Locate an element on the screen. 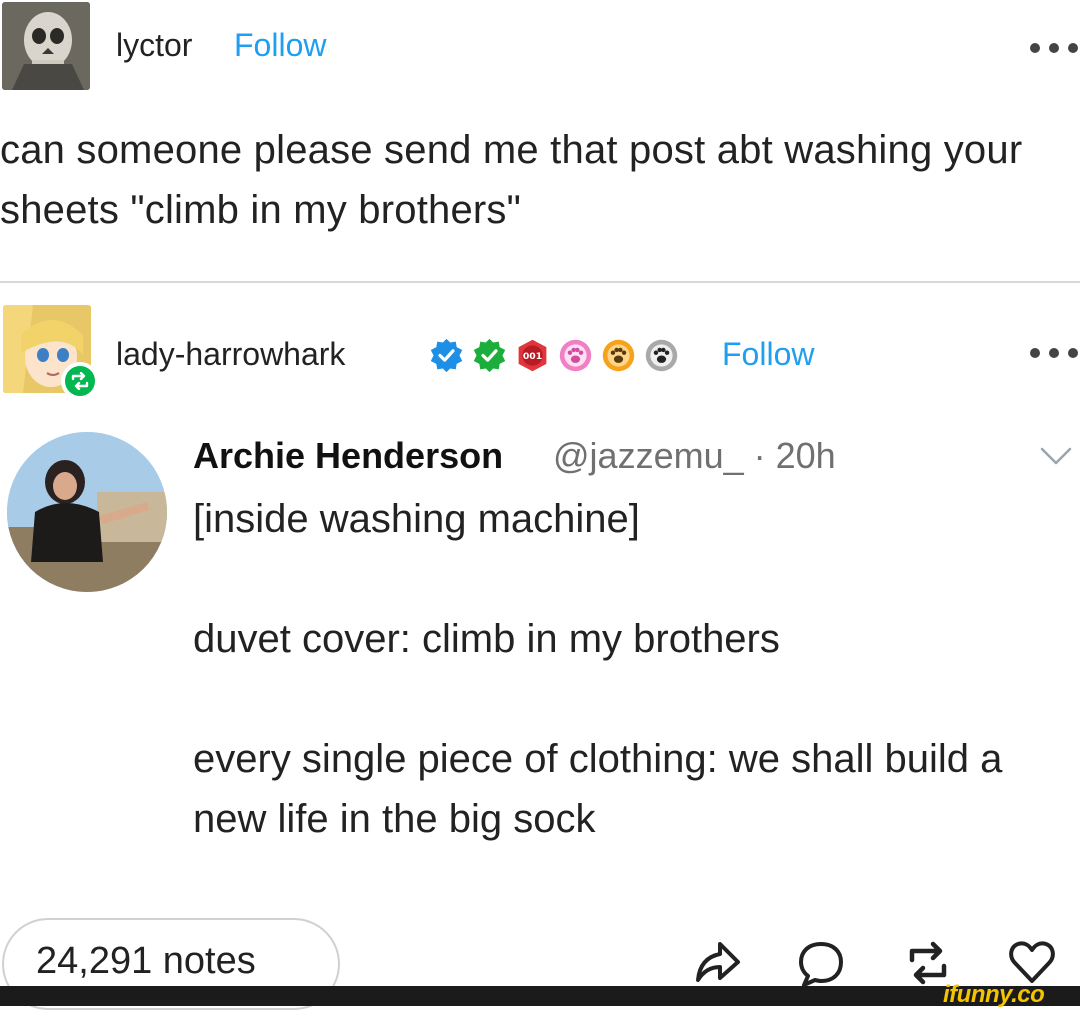  chevron-down-icon is located at coordinates (1056, 456).